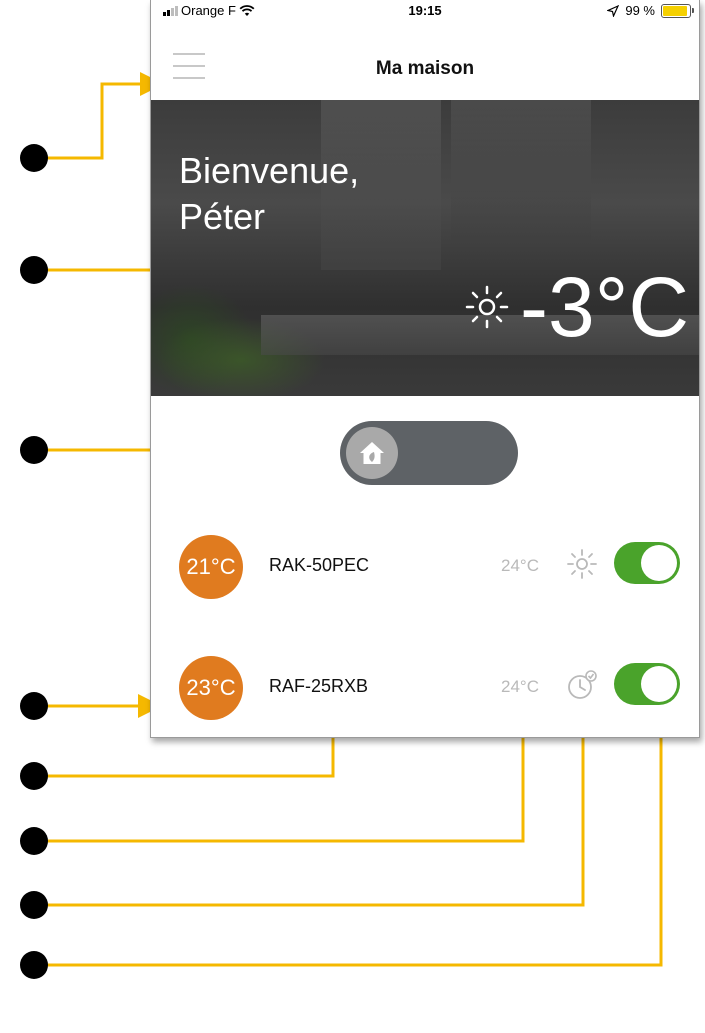 The image size is (705, 1033). I want to click on room-temperature-badge: 21°C, so click(211, 567).